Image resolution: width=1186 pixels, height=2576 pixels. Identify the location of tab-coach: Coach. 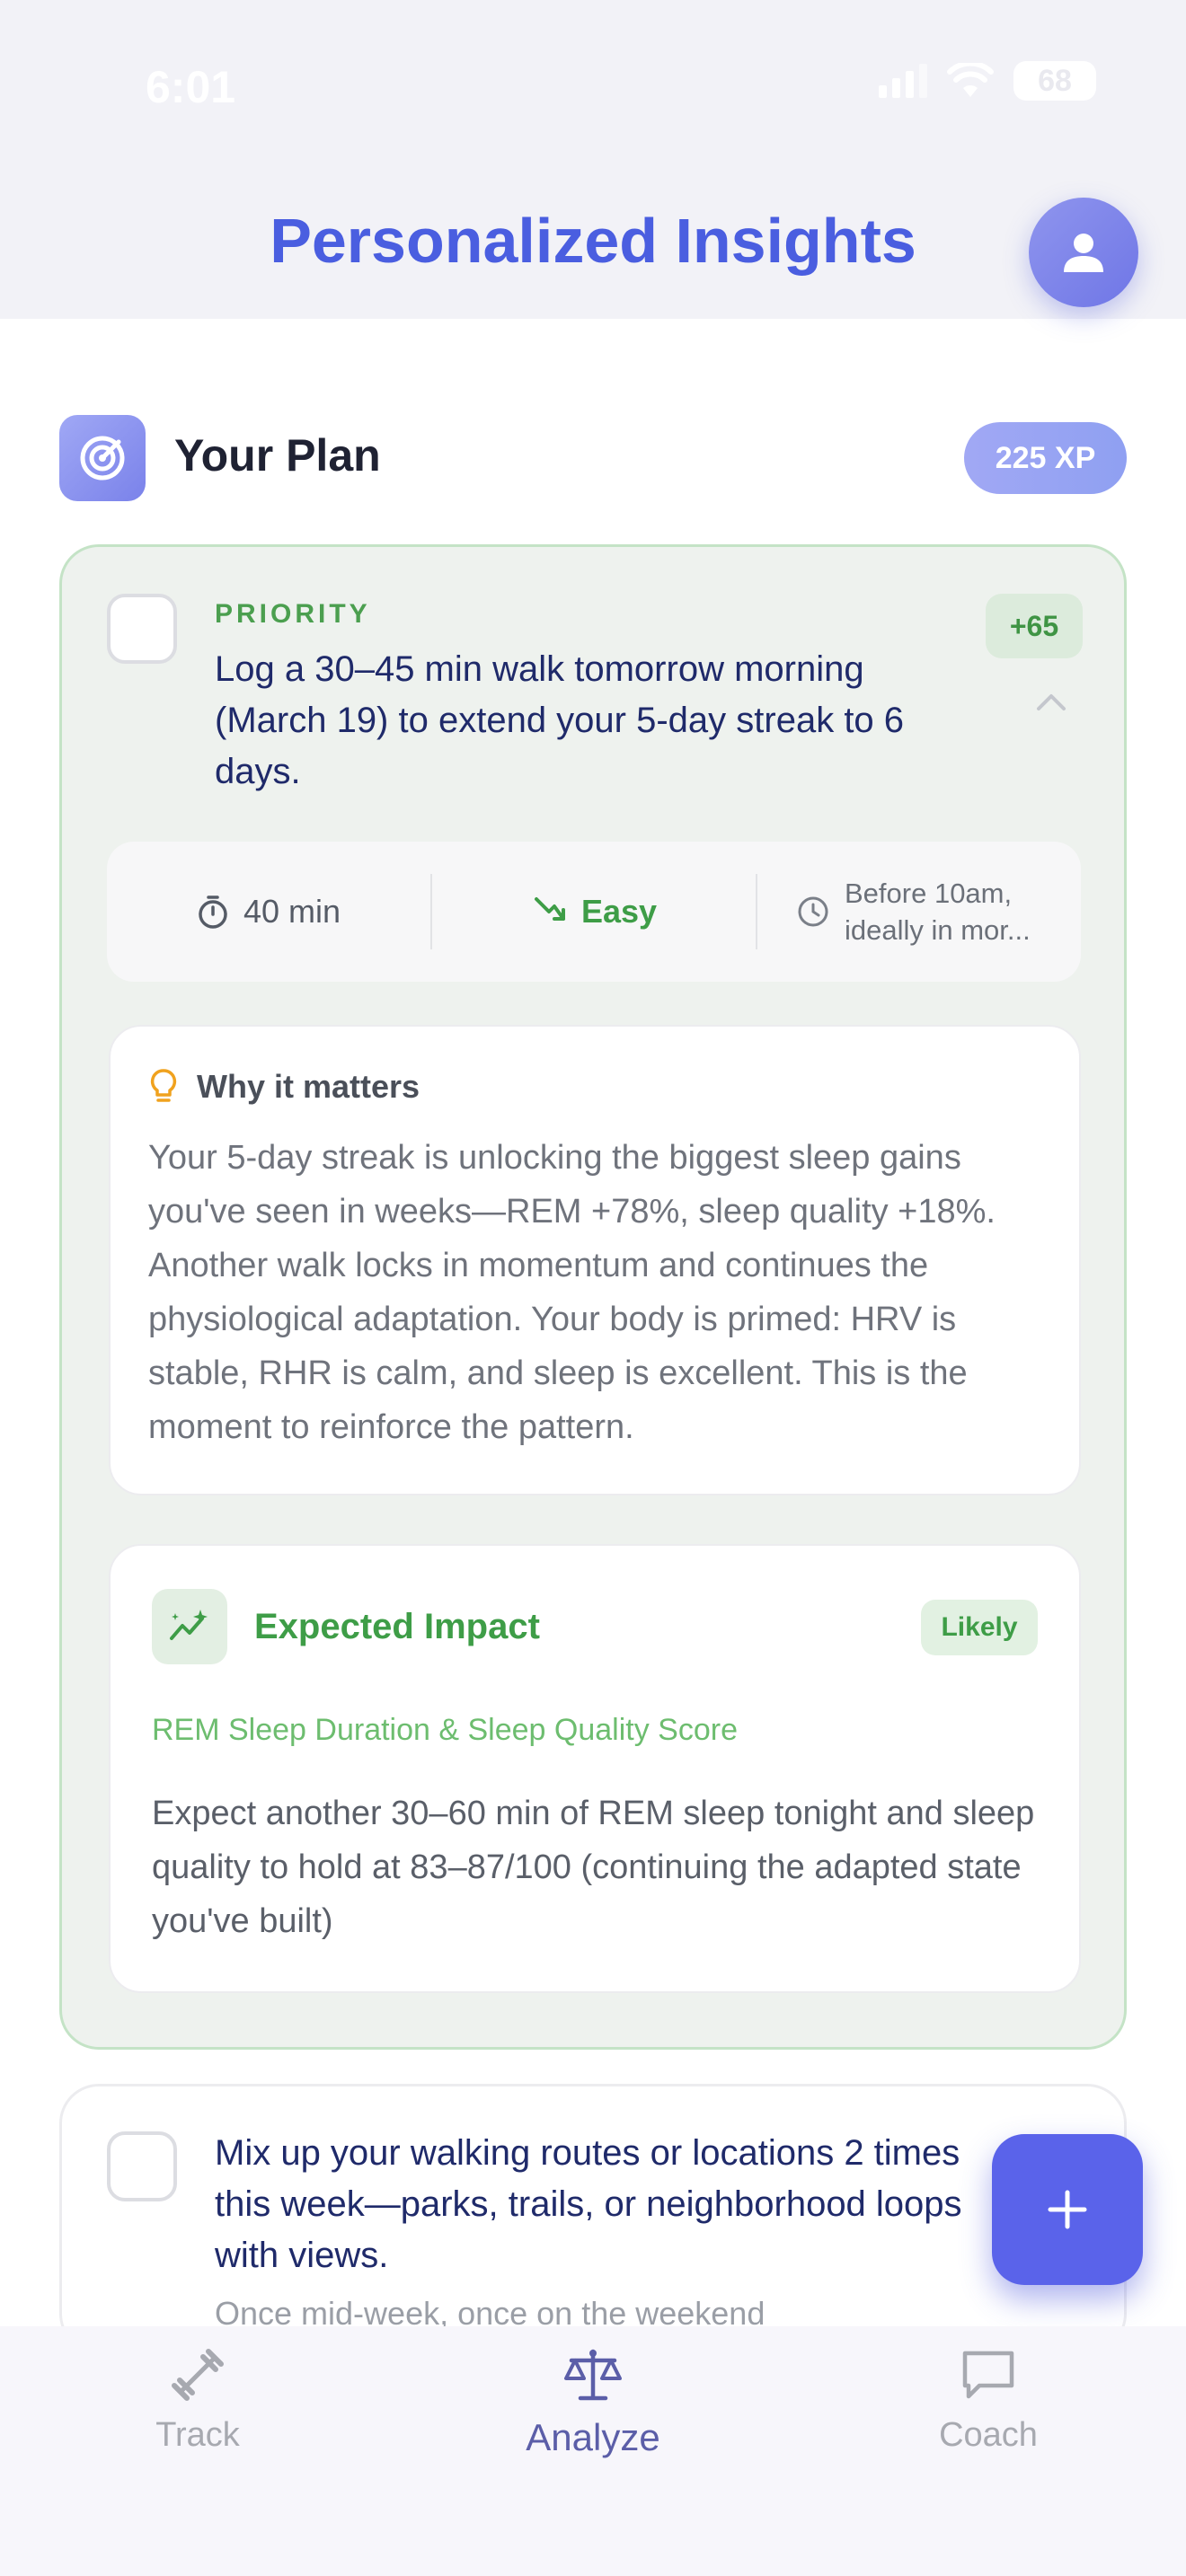
(988, 2400).